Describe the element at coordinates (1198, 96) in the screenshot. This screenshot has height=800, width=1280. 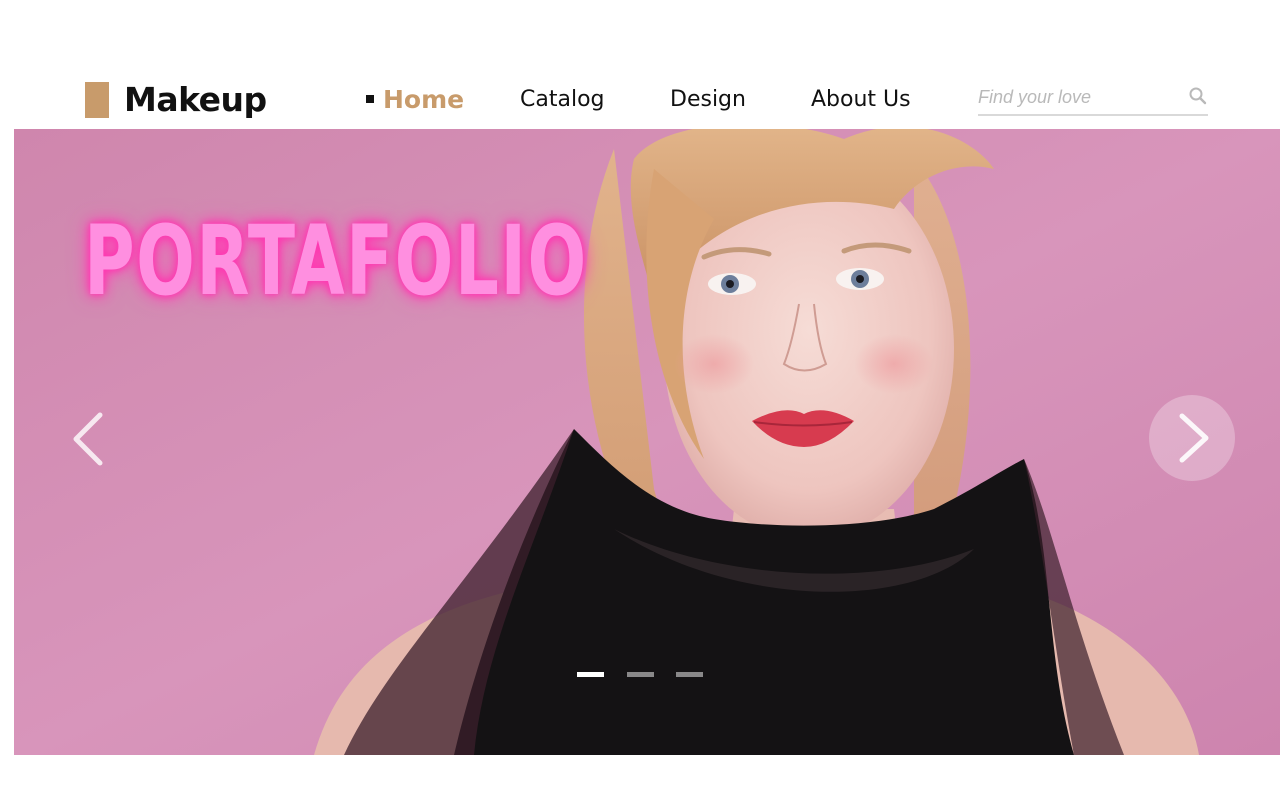
I see `search-icon` at that location.